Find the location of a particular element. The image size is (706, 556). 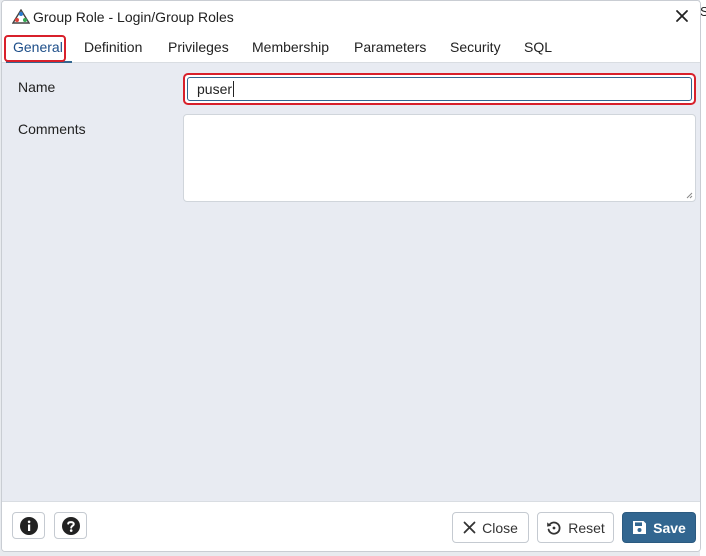

reset-icon is located at coordinates (554, 528).